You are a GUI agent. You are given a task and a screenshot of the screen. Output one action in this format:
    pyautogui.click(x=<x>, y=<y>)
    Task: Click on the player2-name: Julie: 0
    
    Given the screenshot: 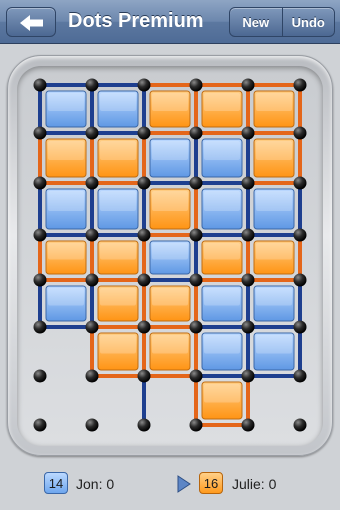 What is the action you would take?
    pyautogui.click(x=254, y=484)
    